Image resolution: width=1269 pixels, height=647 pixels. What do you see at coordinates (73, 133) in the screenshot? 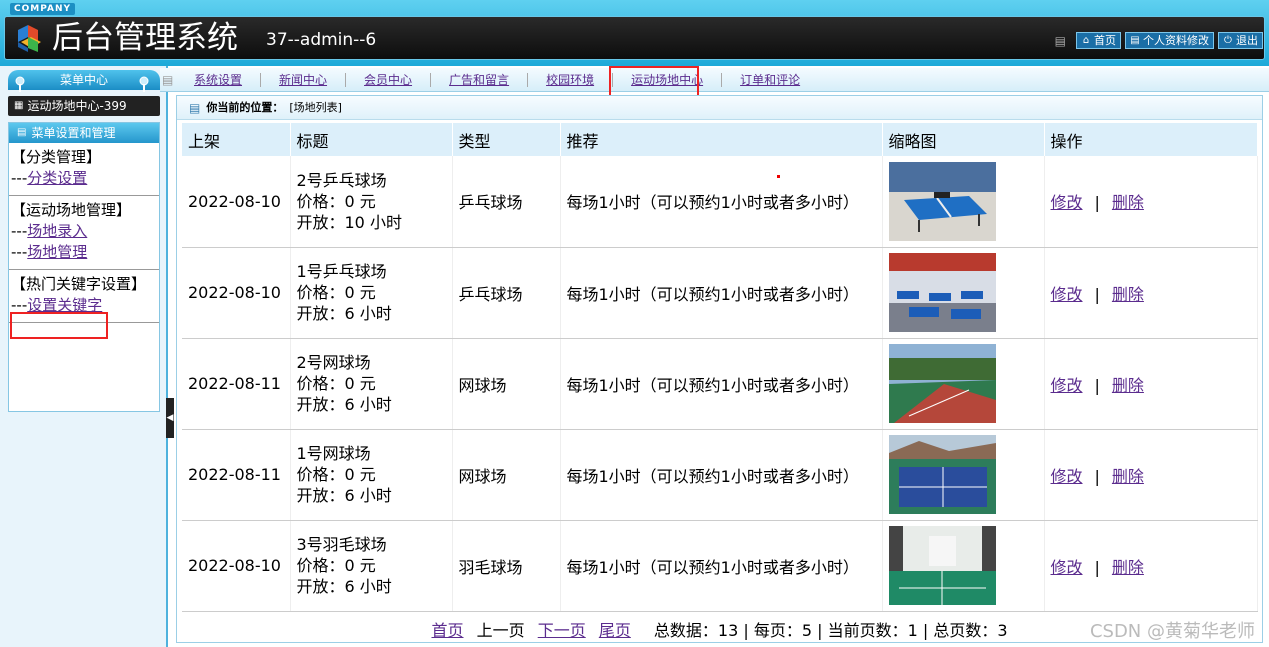
I see `menu-box-title-label: 菜单设置和管理` at bounding box center [73, 133].